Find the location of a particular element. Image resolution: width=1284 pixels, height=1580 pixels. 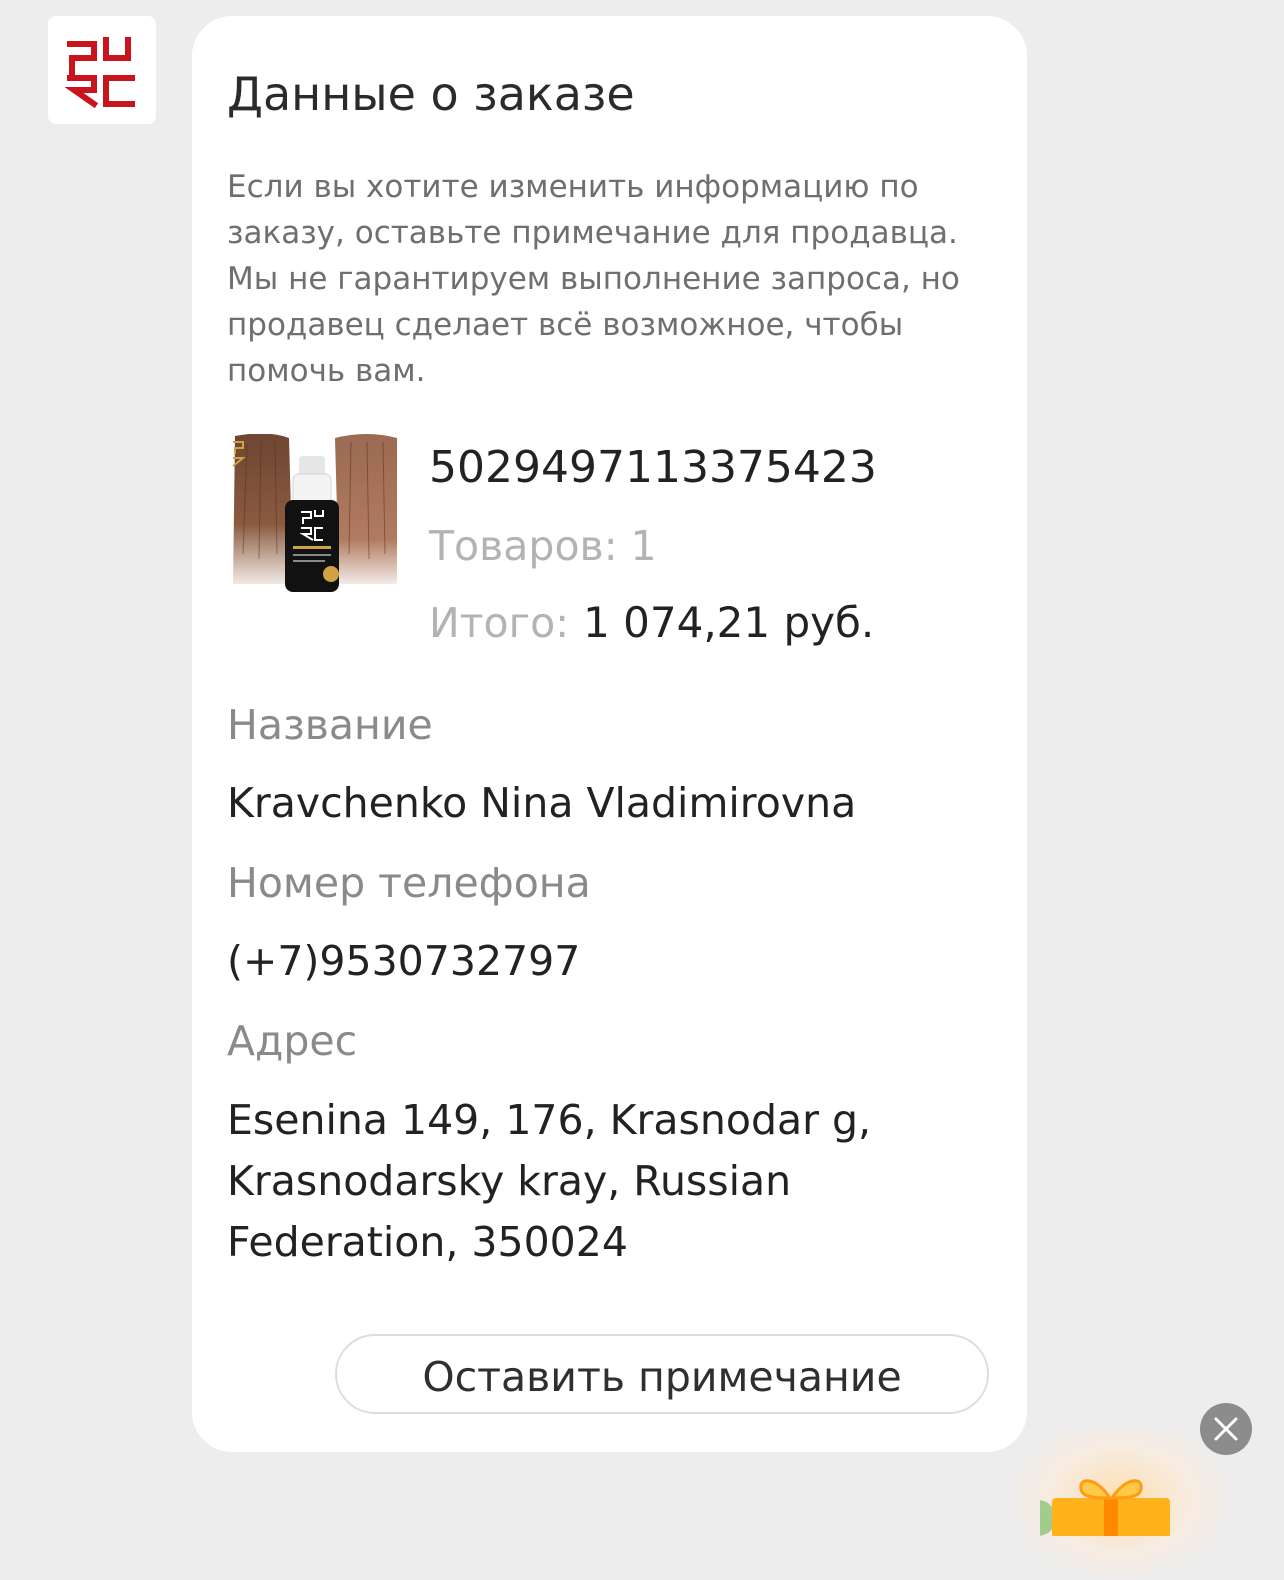

total-row: Итого: 1 074,21 руб. is located at coordinates (651, 627).